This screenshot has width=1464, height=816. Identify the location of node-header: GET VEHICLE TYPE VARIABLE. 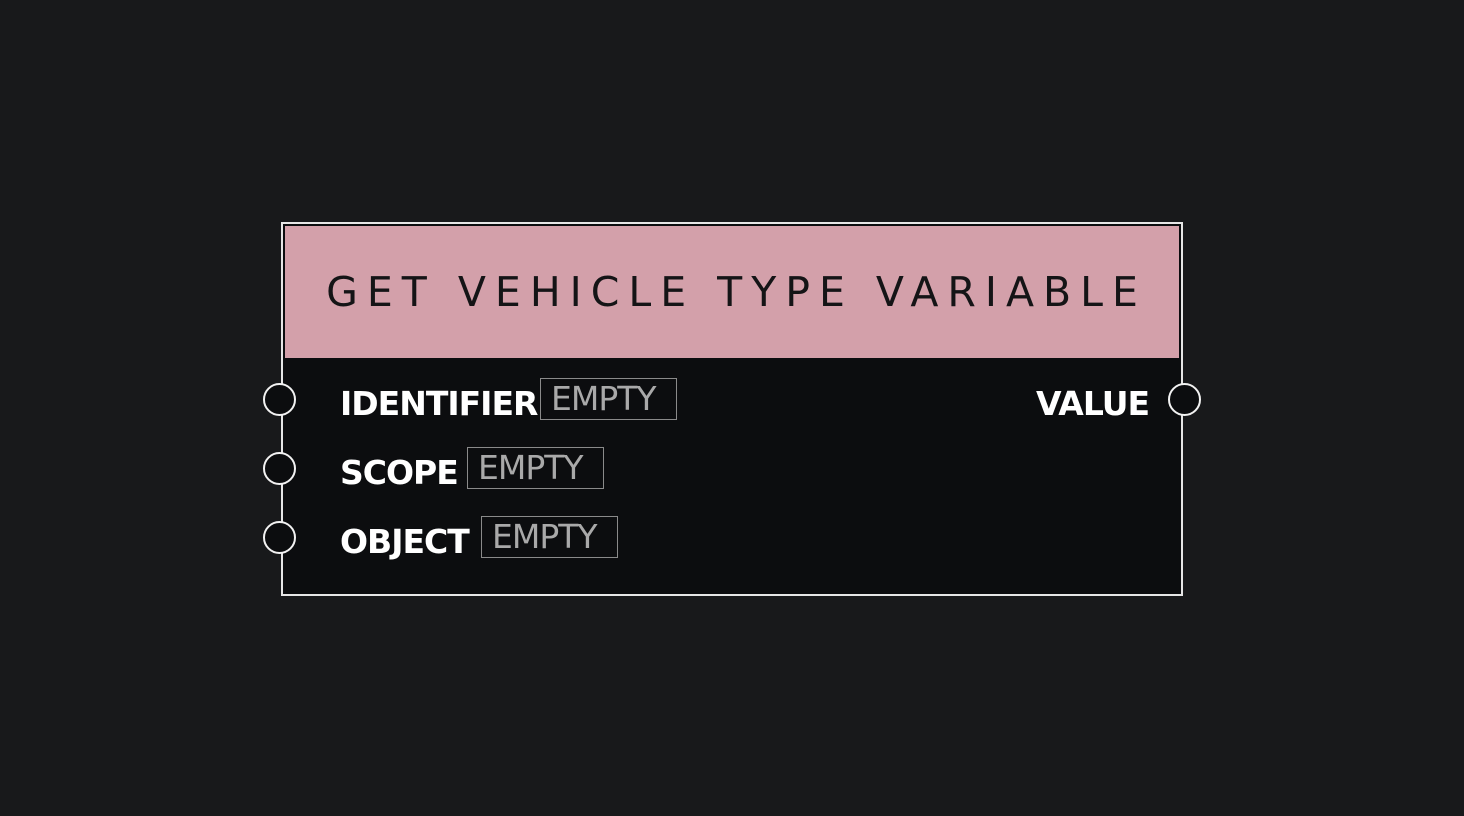
(732, 292).